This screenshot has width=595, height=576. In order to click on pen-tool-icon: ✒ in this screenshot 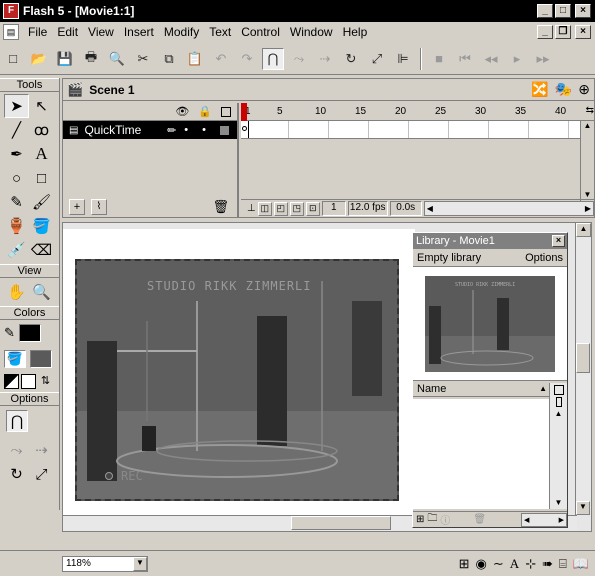, I will do `click(16, 154)`.